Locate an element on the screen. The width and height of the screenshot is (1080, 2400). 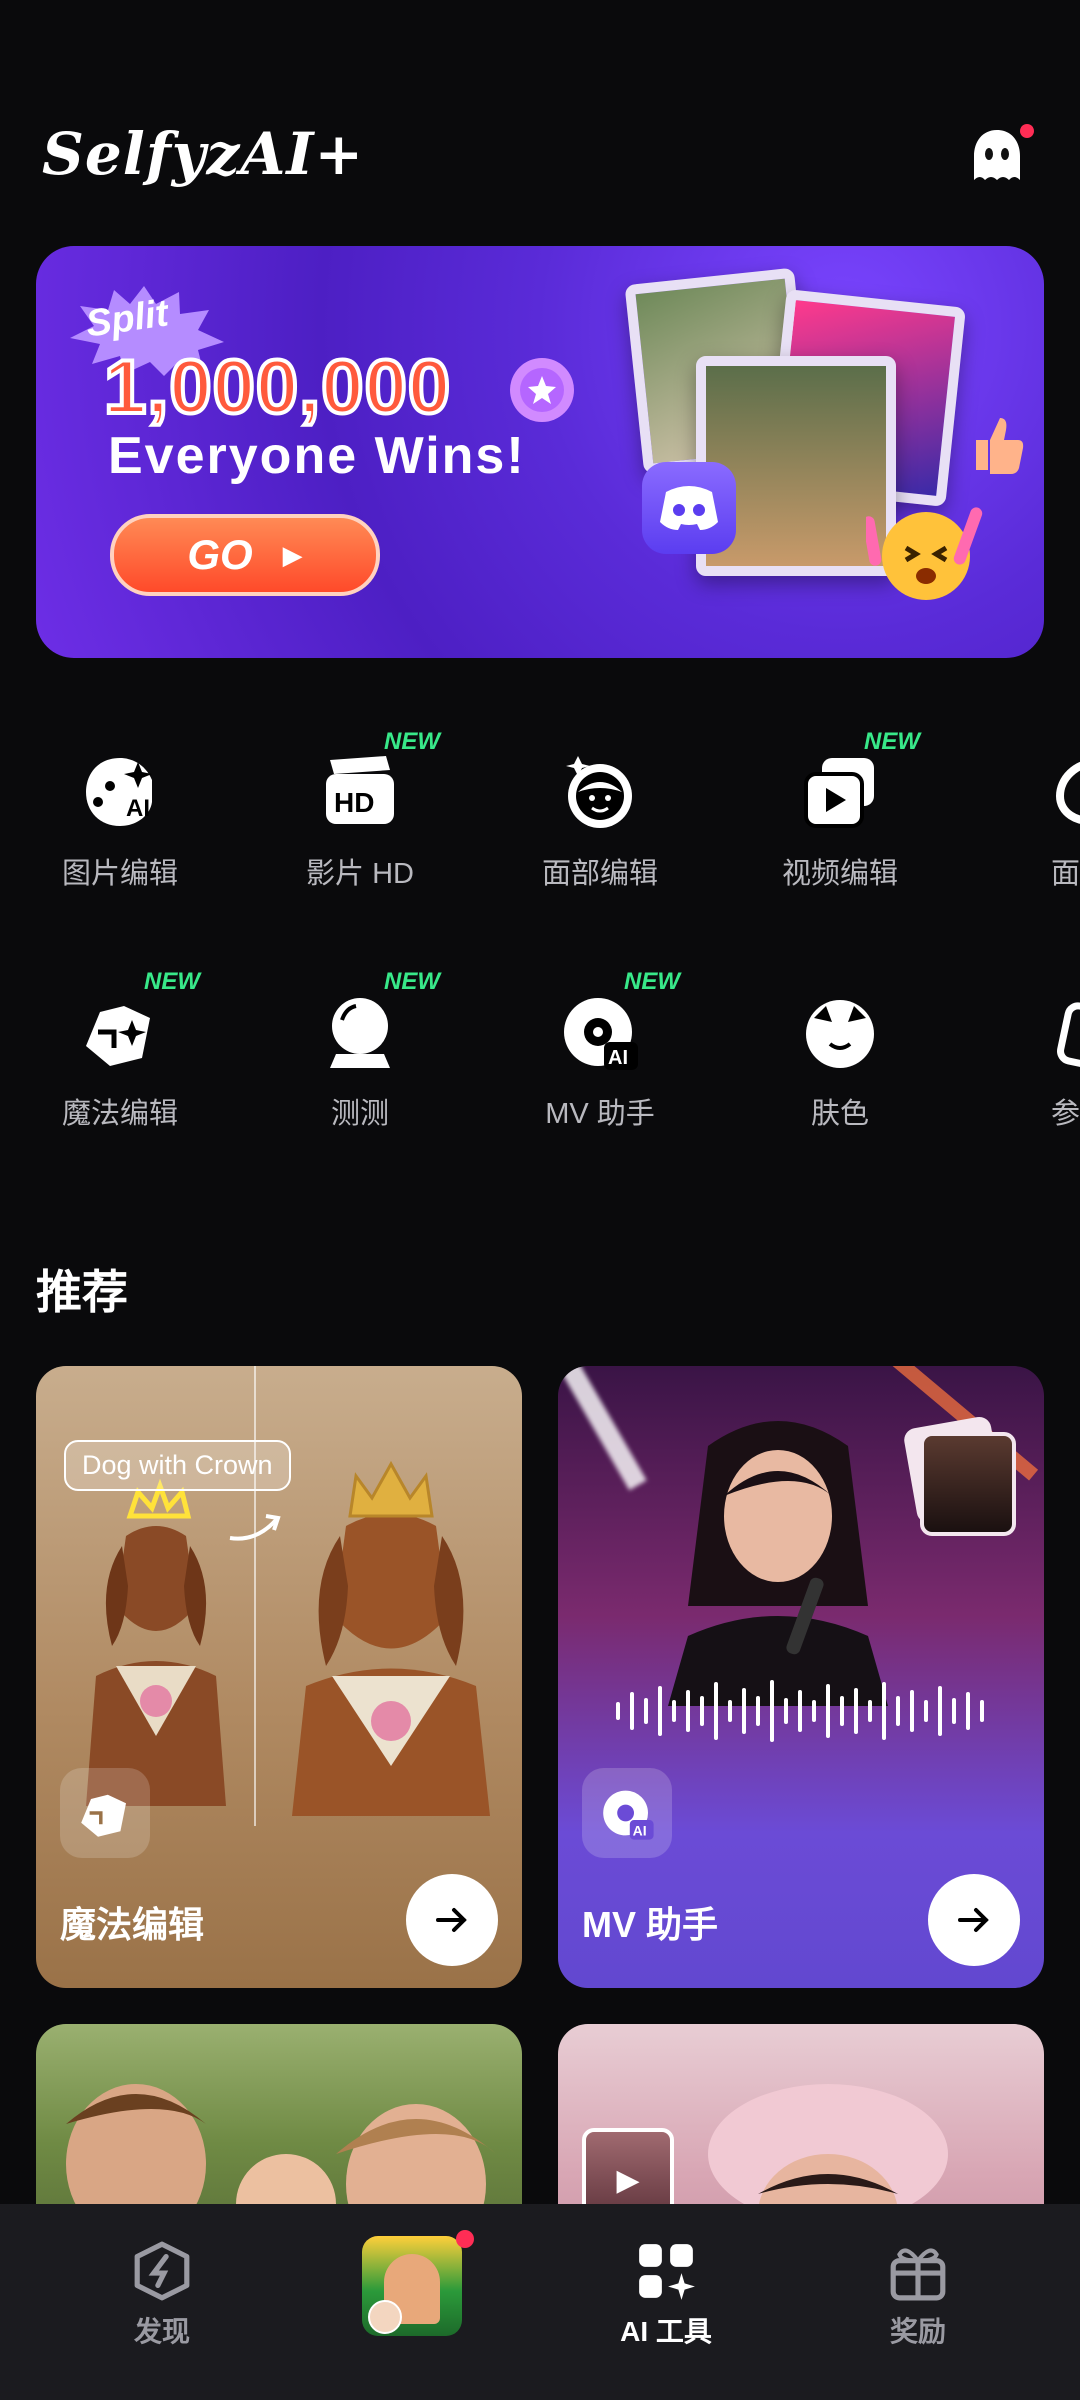
tool-label: 影片 HD is located at coordinates (360, 874).